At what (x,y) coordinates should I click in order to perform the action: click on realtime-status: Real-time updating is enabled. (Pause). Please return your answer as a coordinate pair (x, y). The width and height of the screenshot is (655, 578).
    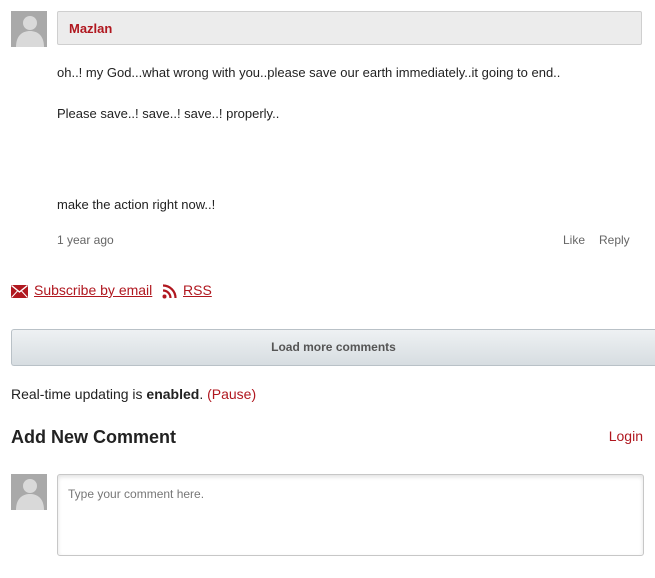
    Looking at the image, I should click on (133, 394).